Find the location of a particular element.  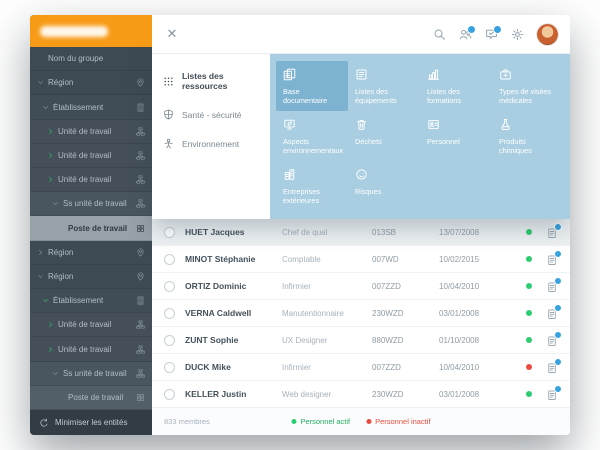

grid-icon is located at coordinates (168, 81).